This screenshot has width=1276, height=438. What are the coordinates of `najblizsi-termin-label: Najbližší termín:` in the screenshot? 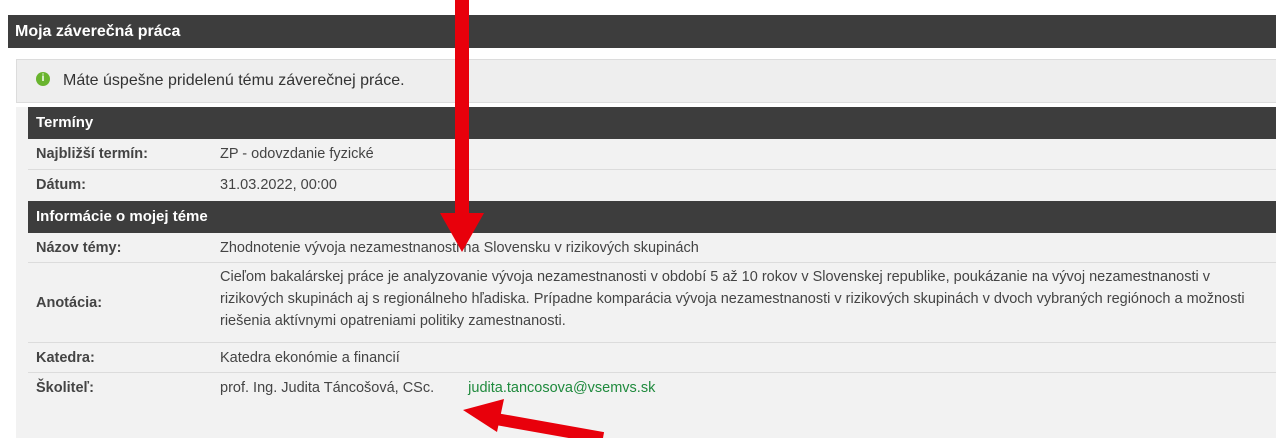 It's located at (92, 154).